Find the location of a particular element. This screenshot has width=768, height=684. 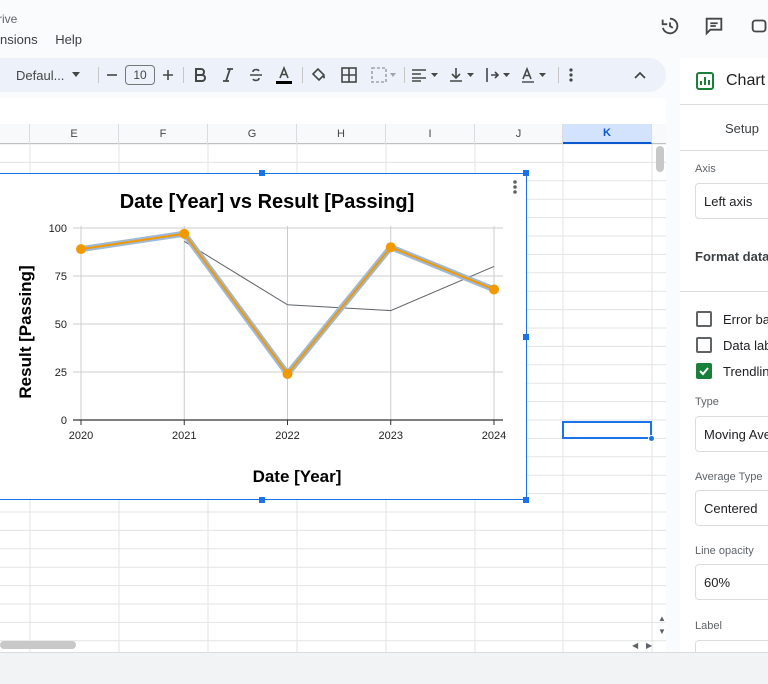

x-tick-label: 2020 is located at coordinates (81, 436).